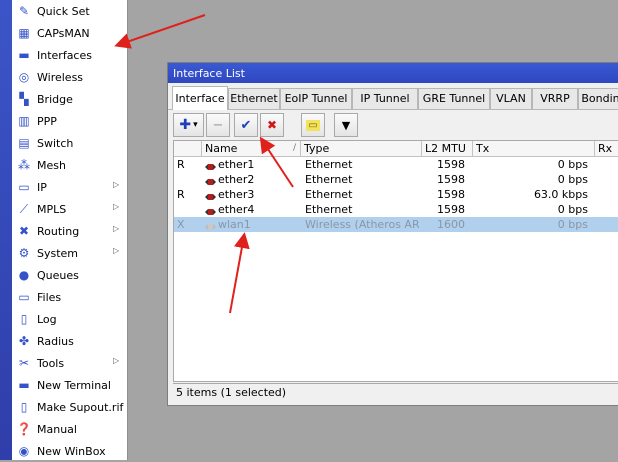 This screenshot has width=618, height=462. Describe the element at coordinates (47, 319) in the screenshot. I see `sidebar-item-label: Log` at that location.